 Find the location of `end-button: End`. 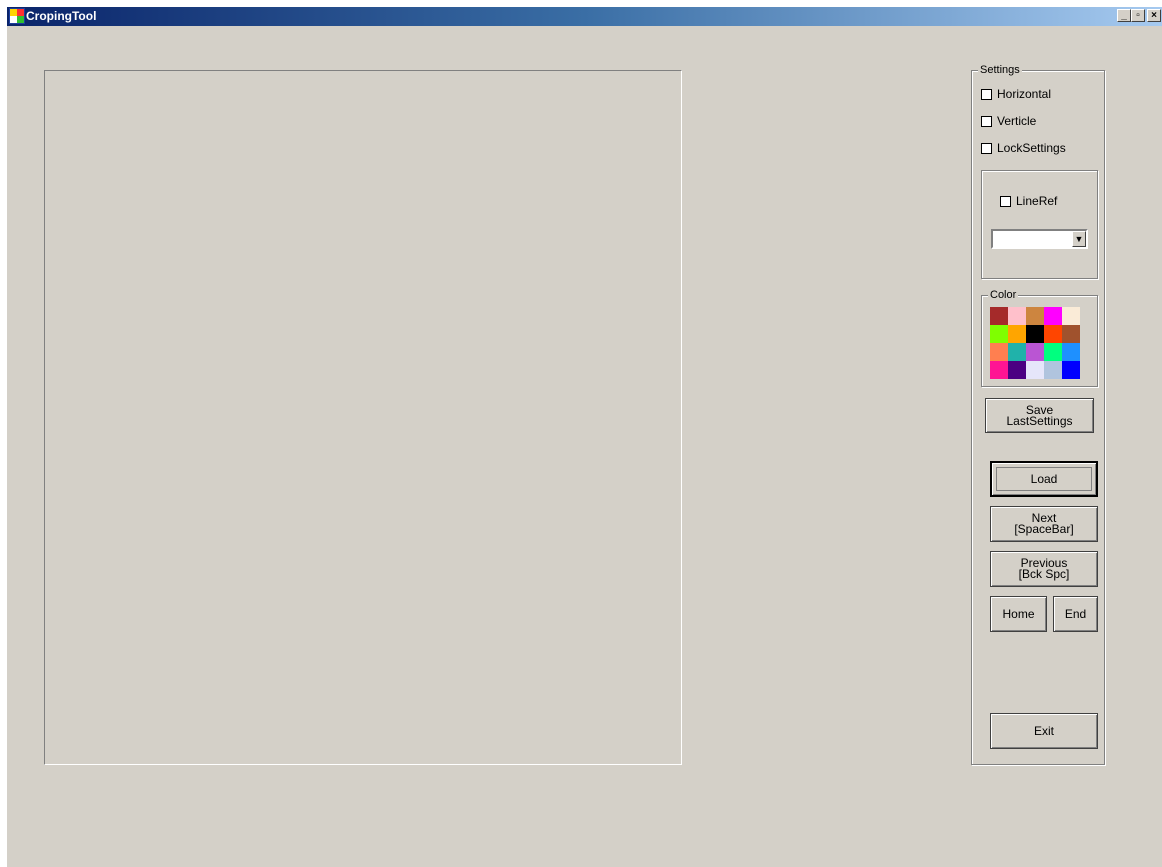

end-button: End is located at coordinates (1075, 614).